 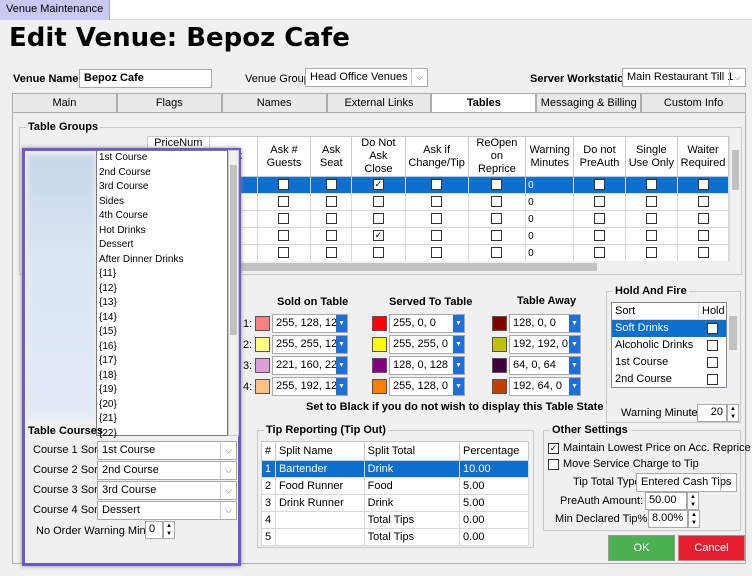 I want to click on course-option: Hot Drinks, so click(x=162, y=231).